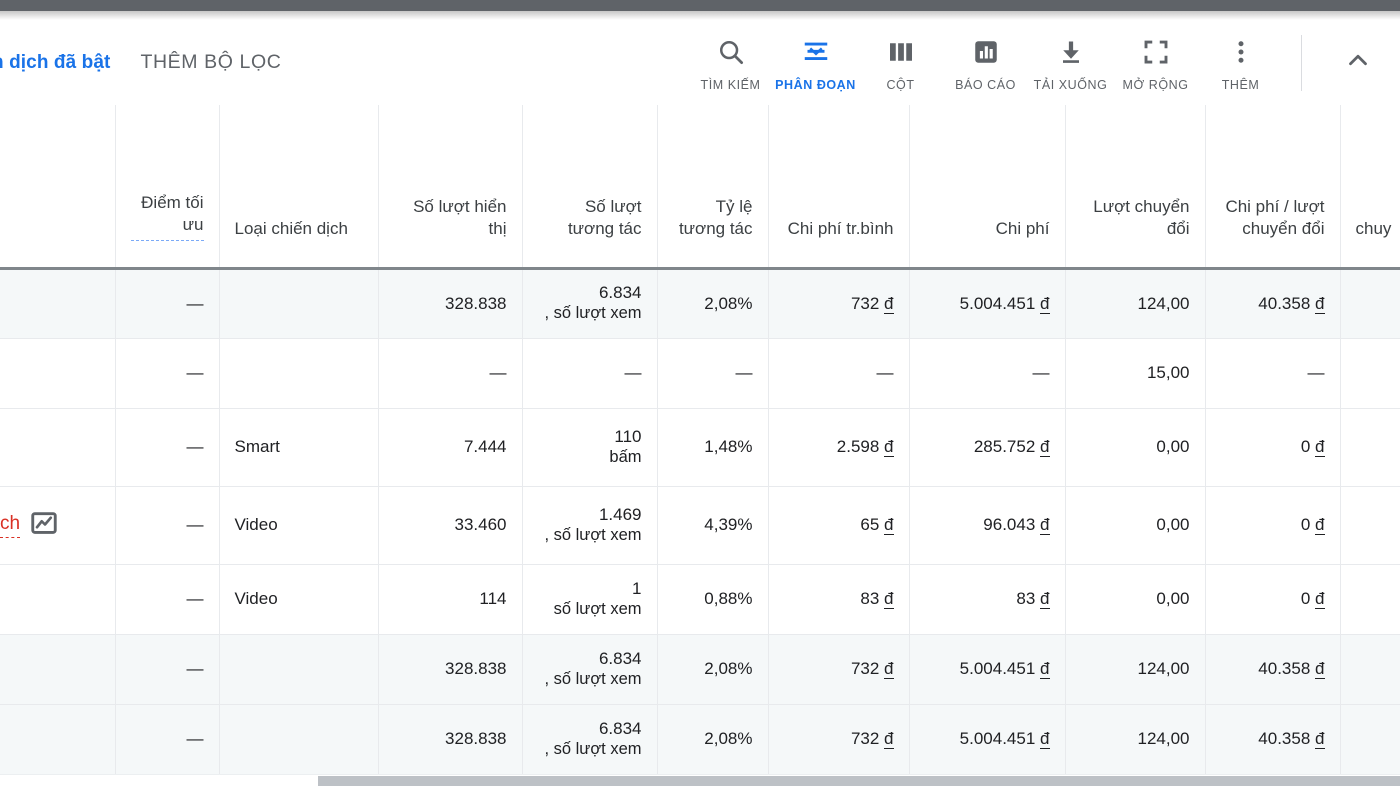 This screenshot has height=786, width=1400. I want to click on column-header-interactions: Số lượt tương tác, so click(590, 187).